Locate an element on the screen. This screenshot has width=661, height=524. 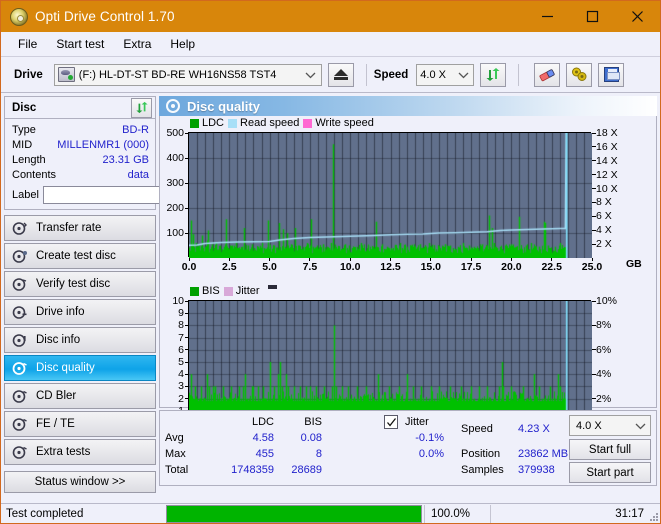
minimize-icon is located at coordinates (547, 16).